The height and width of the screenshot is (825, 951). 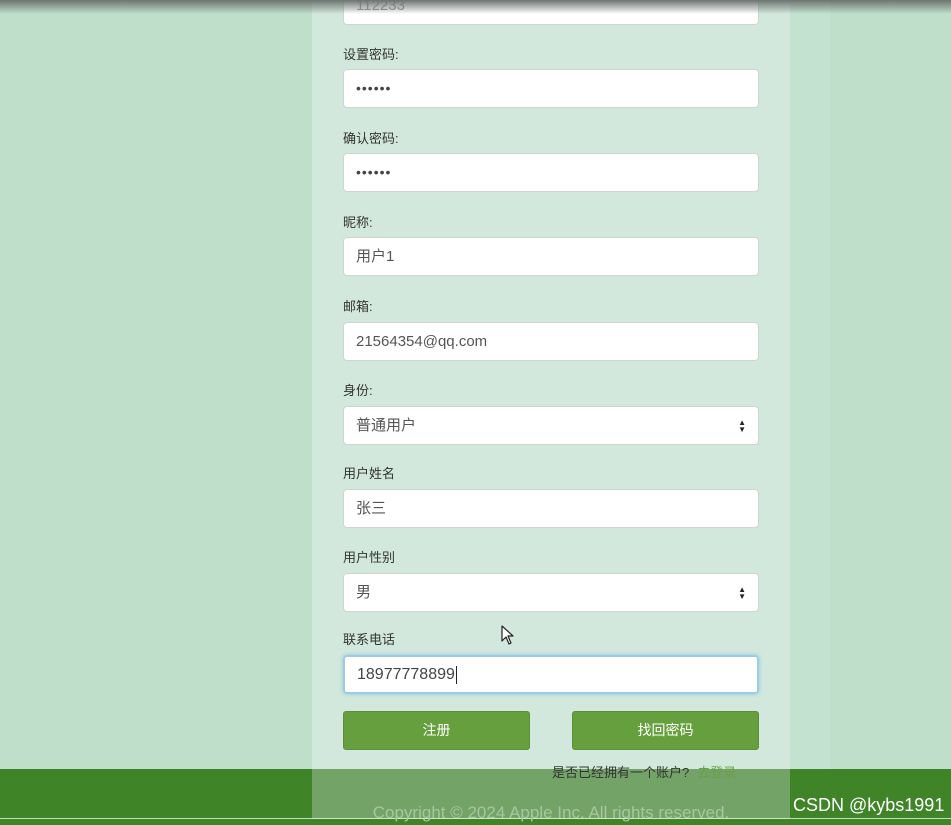 I want to click on background-band, so click(x=810, y=385).